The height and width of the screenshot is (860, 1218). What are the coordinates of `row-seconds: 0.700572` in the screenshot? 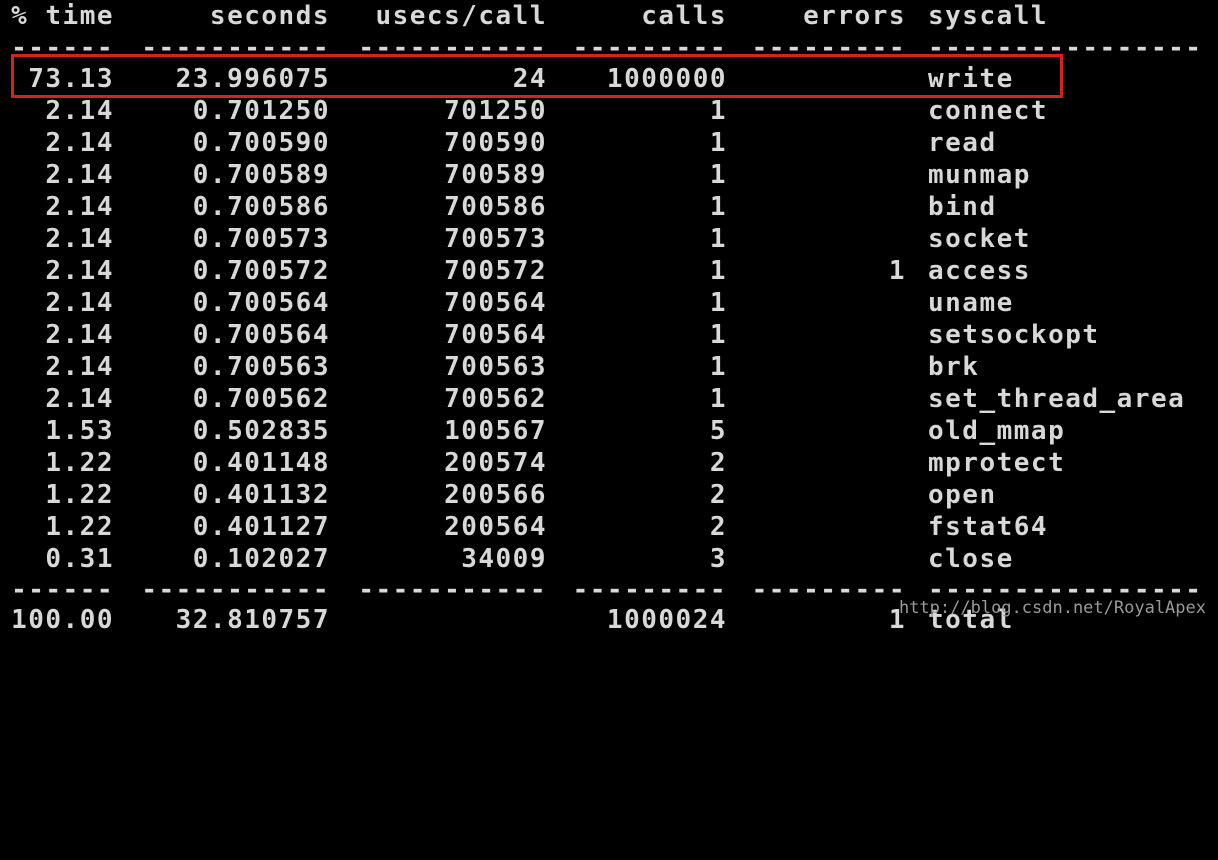 It's located at (261, 271).